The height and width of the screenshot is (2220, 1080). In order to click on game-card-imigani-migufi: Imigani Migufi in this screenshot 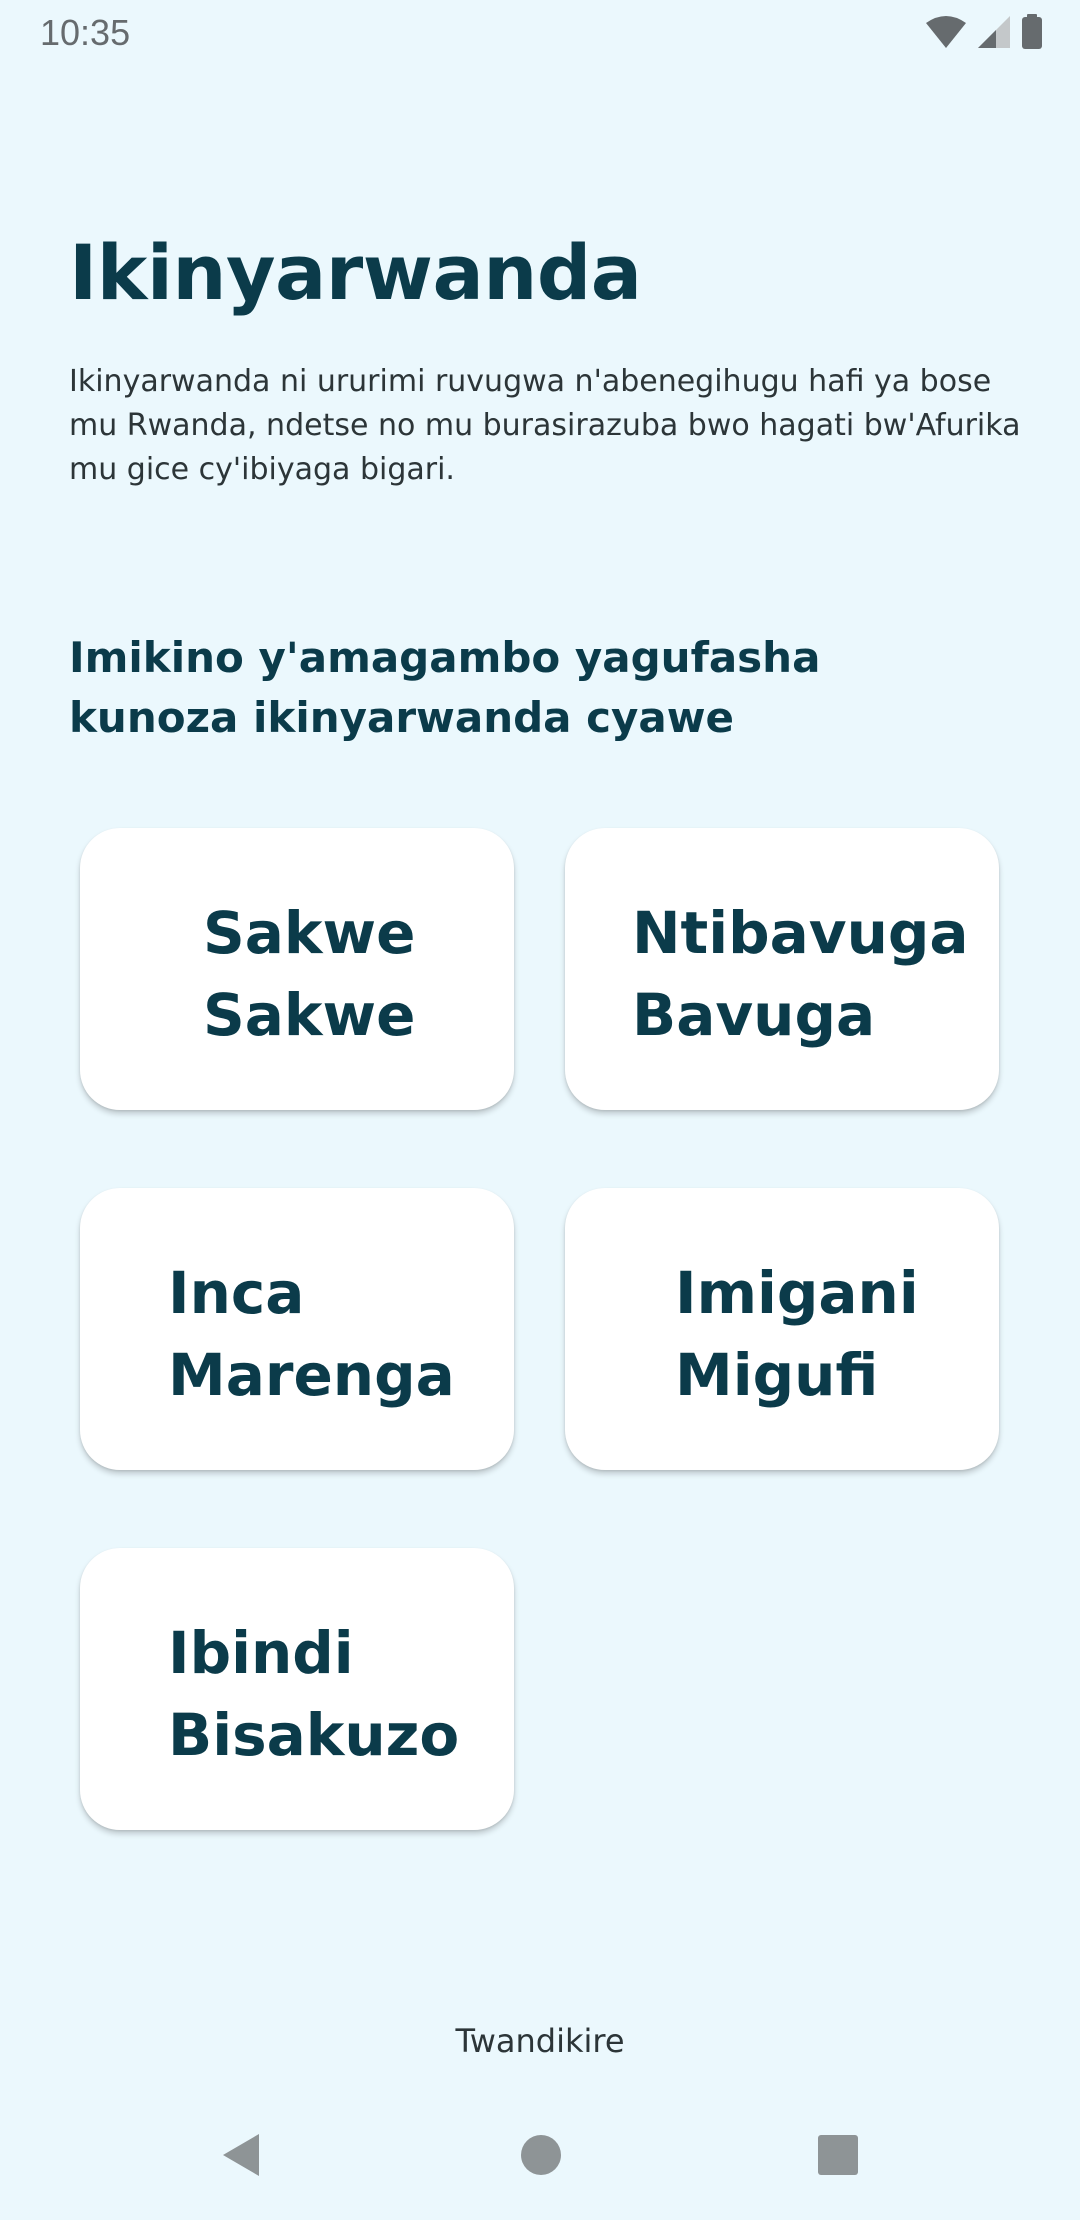, I will do `click(782, 1329)`.